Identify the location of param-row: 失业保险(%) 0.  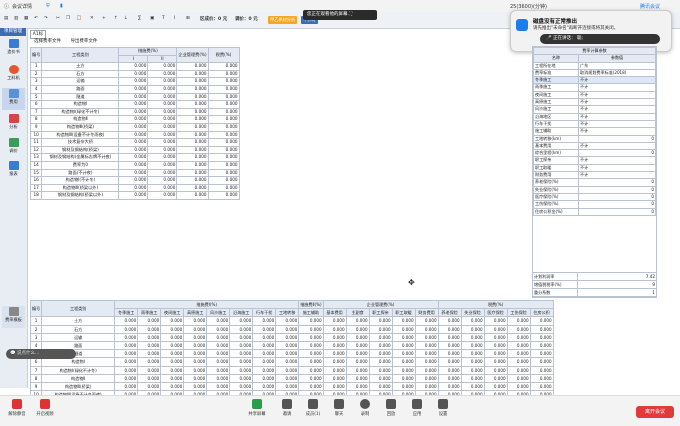
(594, 189).